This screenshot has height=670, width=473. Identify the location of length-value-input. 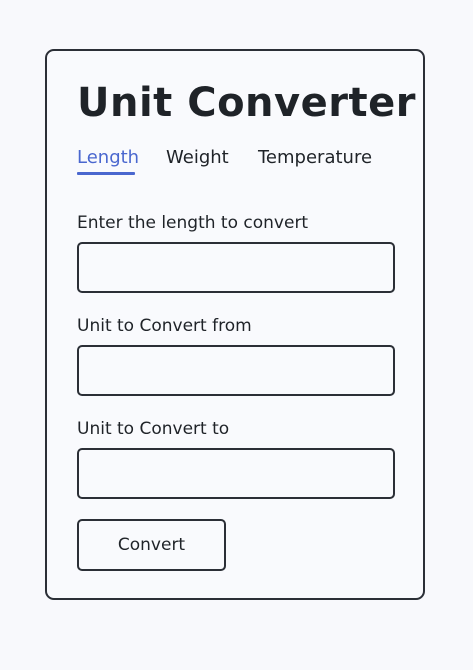
(236, 267).